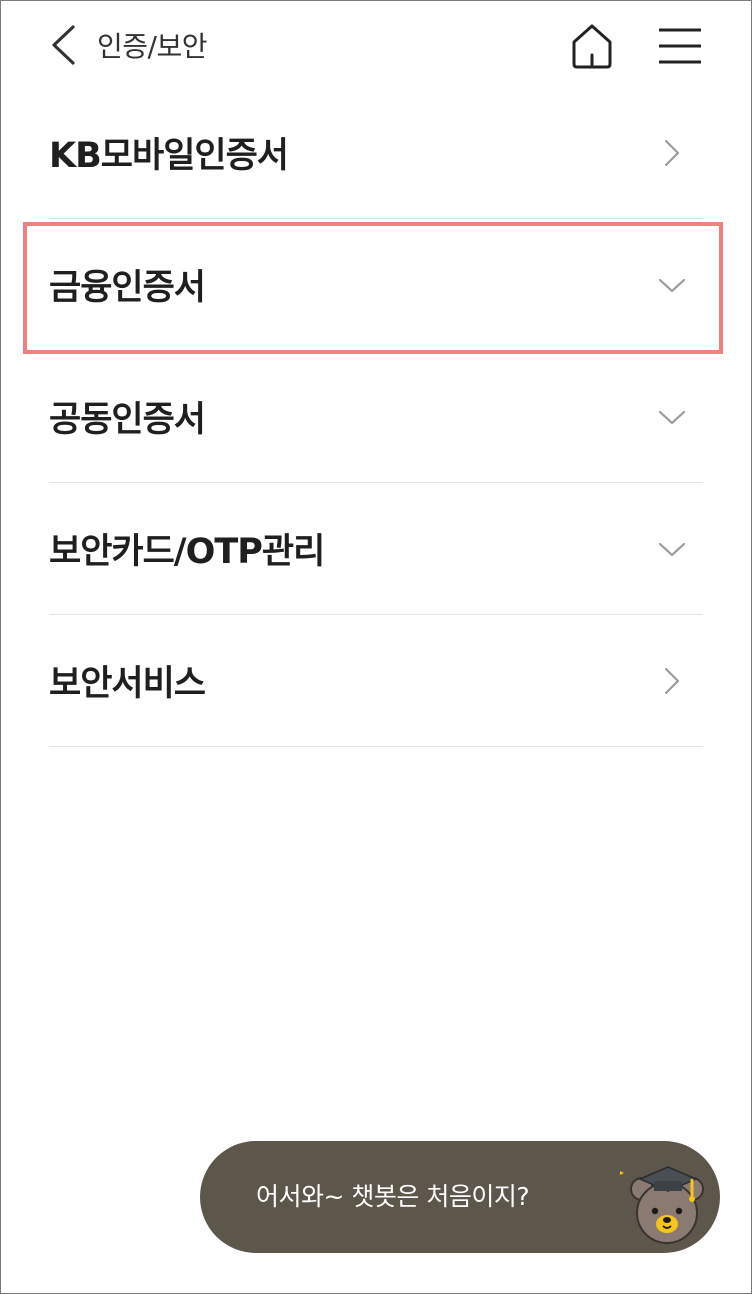 This screenshot has height=1294, width=752. I want to click on menu-item-financial-certificate: 금융인증서, so click(376, 285).